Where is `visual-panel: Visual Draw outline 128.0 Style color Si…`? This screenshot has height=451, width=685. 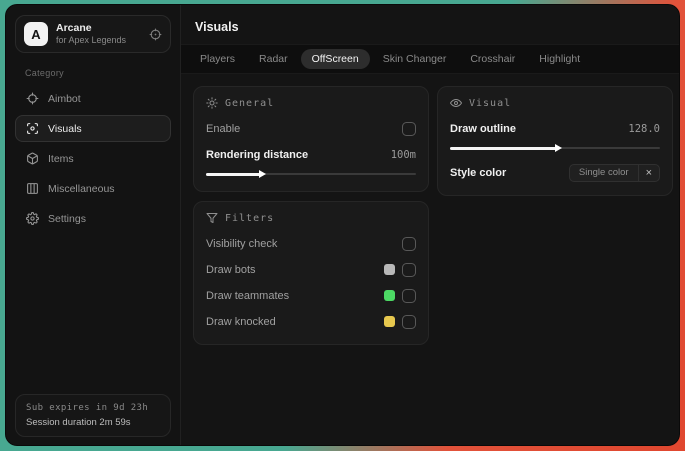
visual-panel: Visual Draw outline 128.0 Style color Si… is located at coordinates (555, 141).